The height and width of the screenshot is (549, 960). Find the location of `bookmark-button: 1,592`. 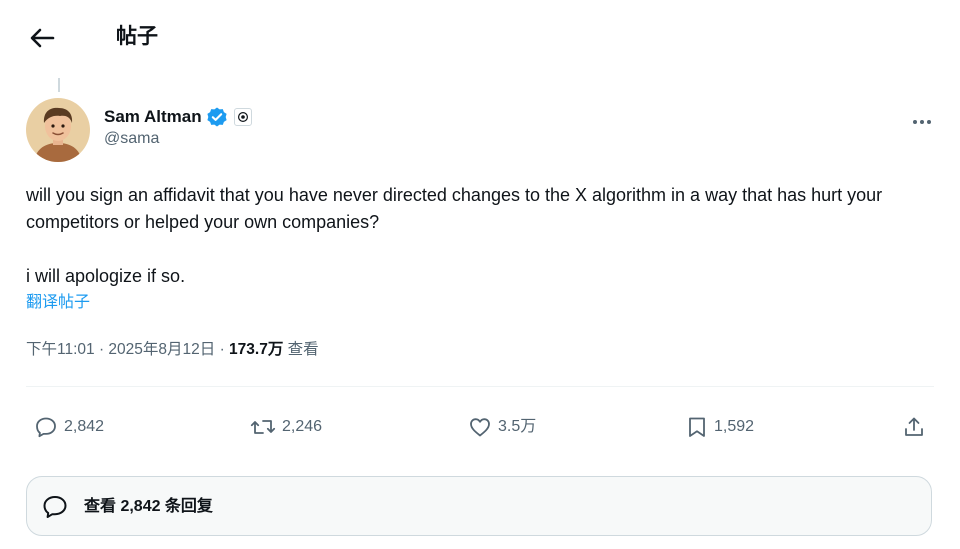

bookmark-button: 1,592 is located at coordinates (720, 427).